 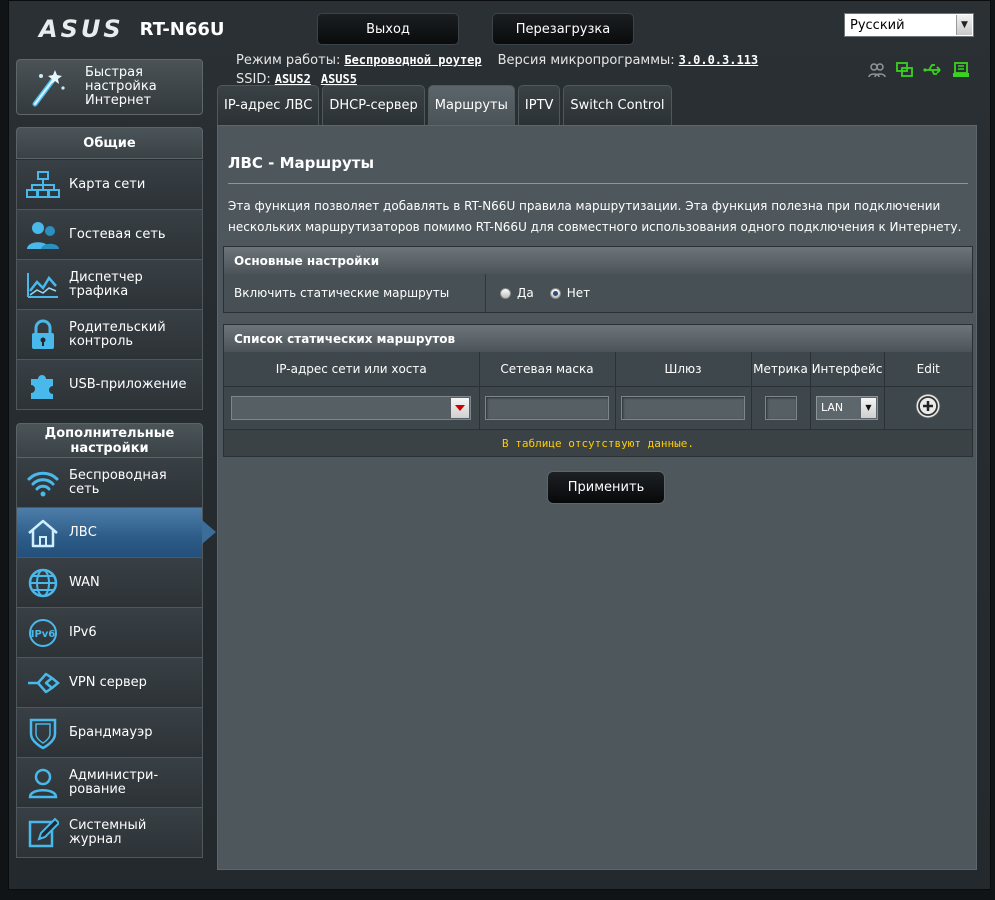 I want to click on sidebar-item-wireless: Беспроводная сеть, so click(x=109, y=483).